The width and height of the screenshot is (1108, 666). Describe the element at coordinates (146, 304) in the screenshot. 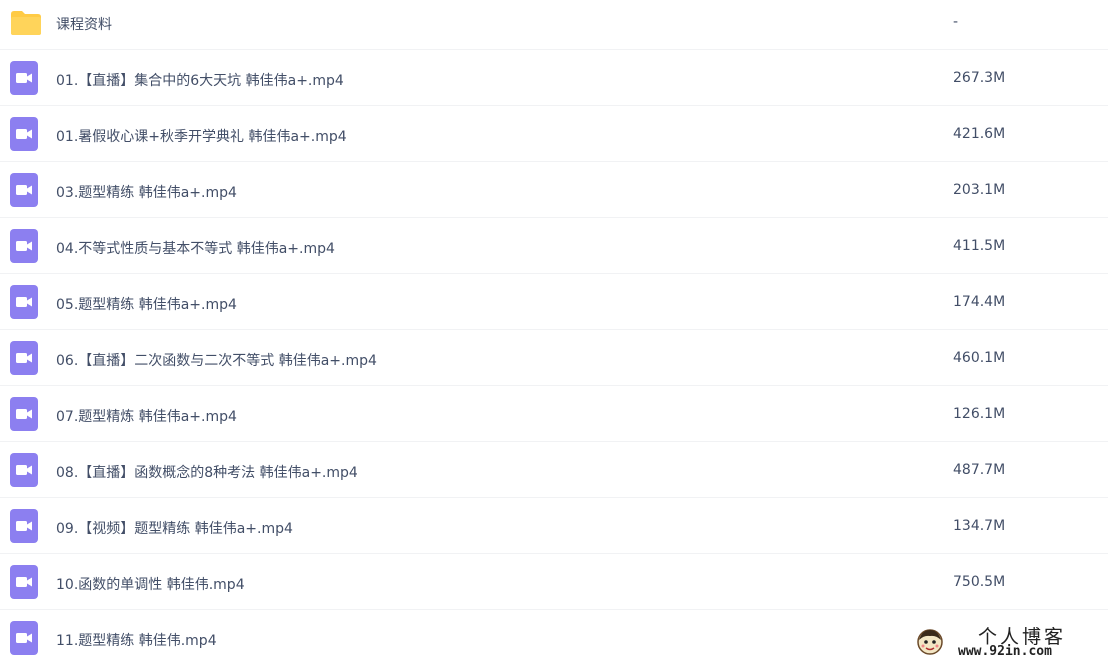

I see `file-name: 05.题型精练 韩佳伟a+.mp4` at that location.